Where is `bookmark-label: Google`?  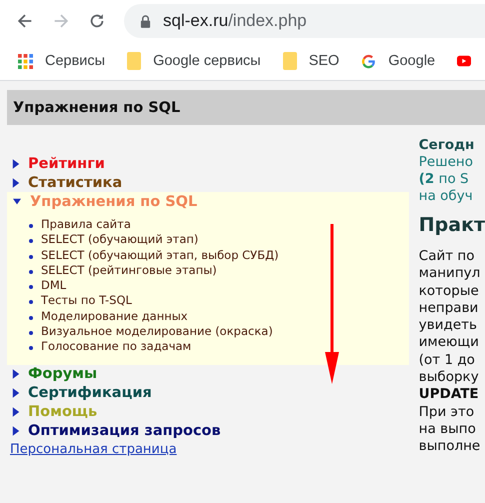
bookmark-label: Google is located at coordinates (412, 61).